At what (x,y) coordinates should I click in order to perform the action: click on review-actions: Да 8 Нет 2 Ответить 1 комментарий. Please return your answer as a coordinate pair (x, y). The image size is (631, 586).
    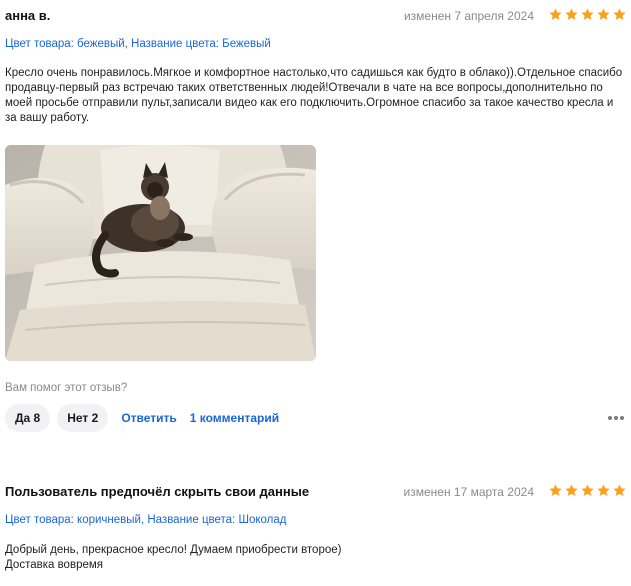
    Looking at the image, I should click on (145, 418).